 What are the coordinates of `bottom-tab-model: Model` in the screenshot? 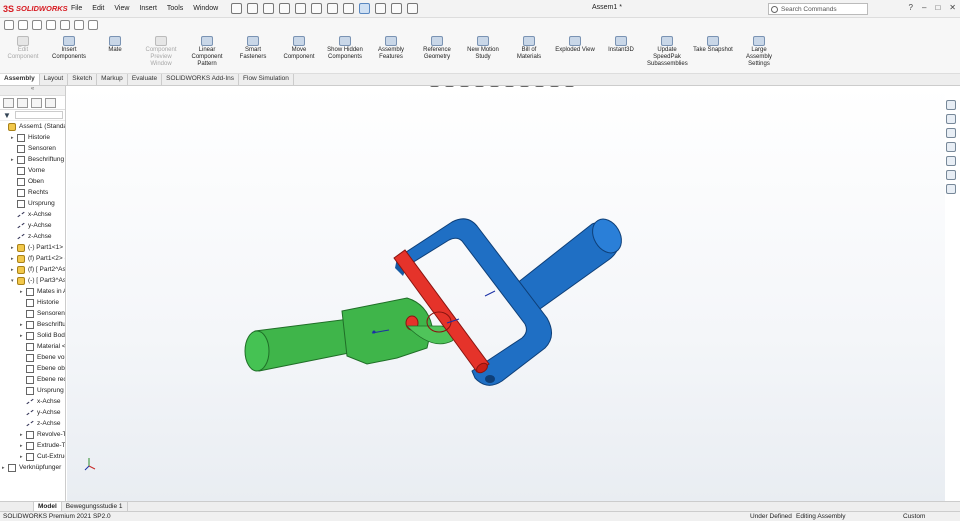 It's located at (48, 506).